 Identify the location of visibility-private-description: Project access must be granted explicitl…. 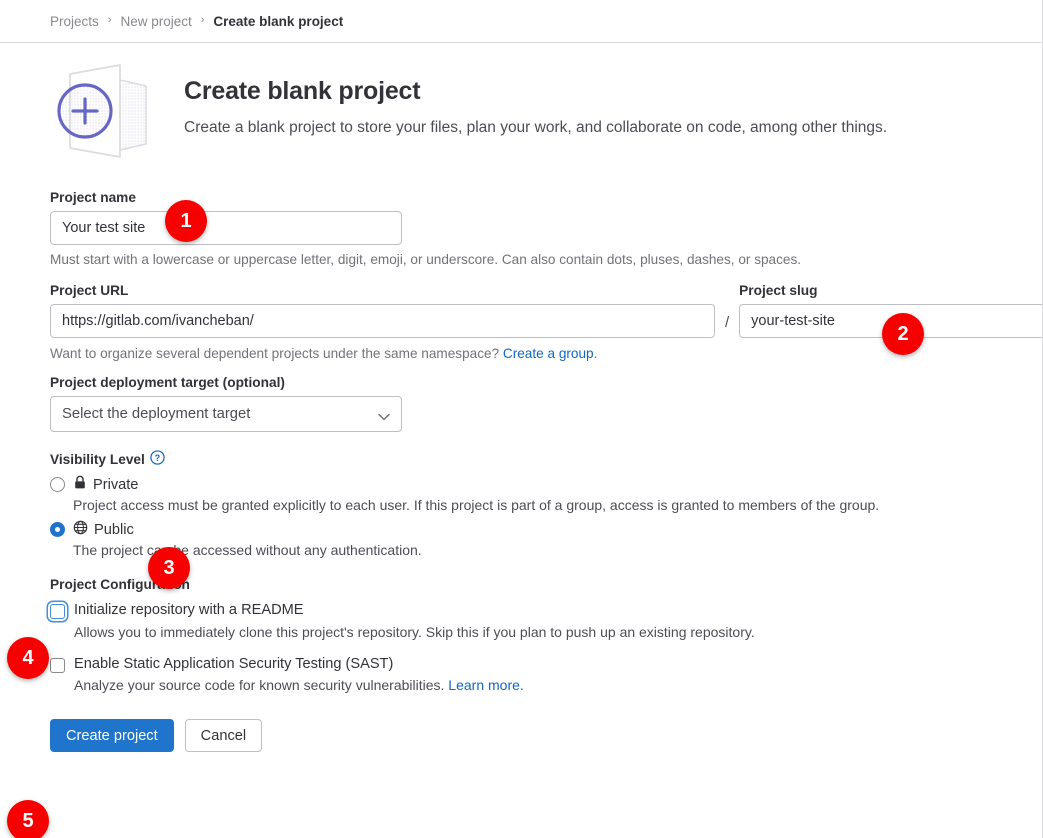
(476, 505).